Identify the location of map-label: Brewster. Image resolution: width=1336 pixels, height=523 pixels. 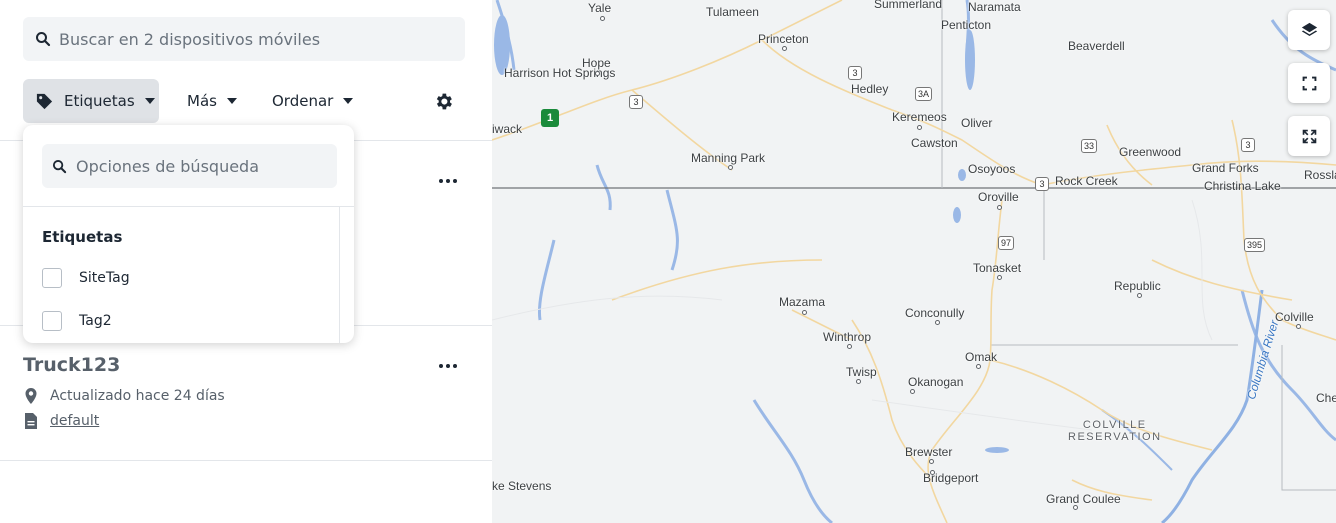
(929, 452).